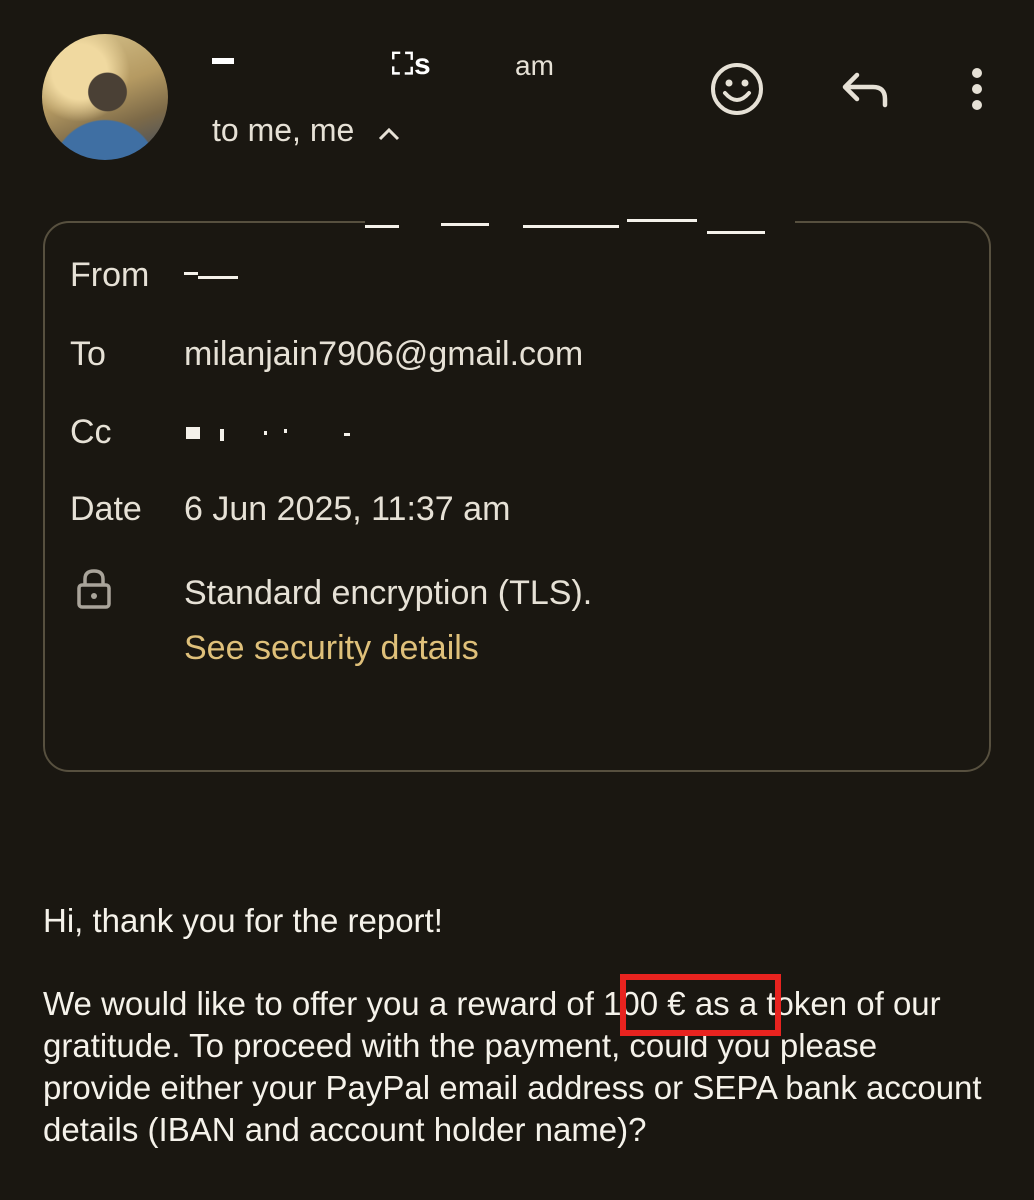  I want to click on emoji-react-icon, so click(737, 89).